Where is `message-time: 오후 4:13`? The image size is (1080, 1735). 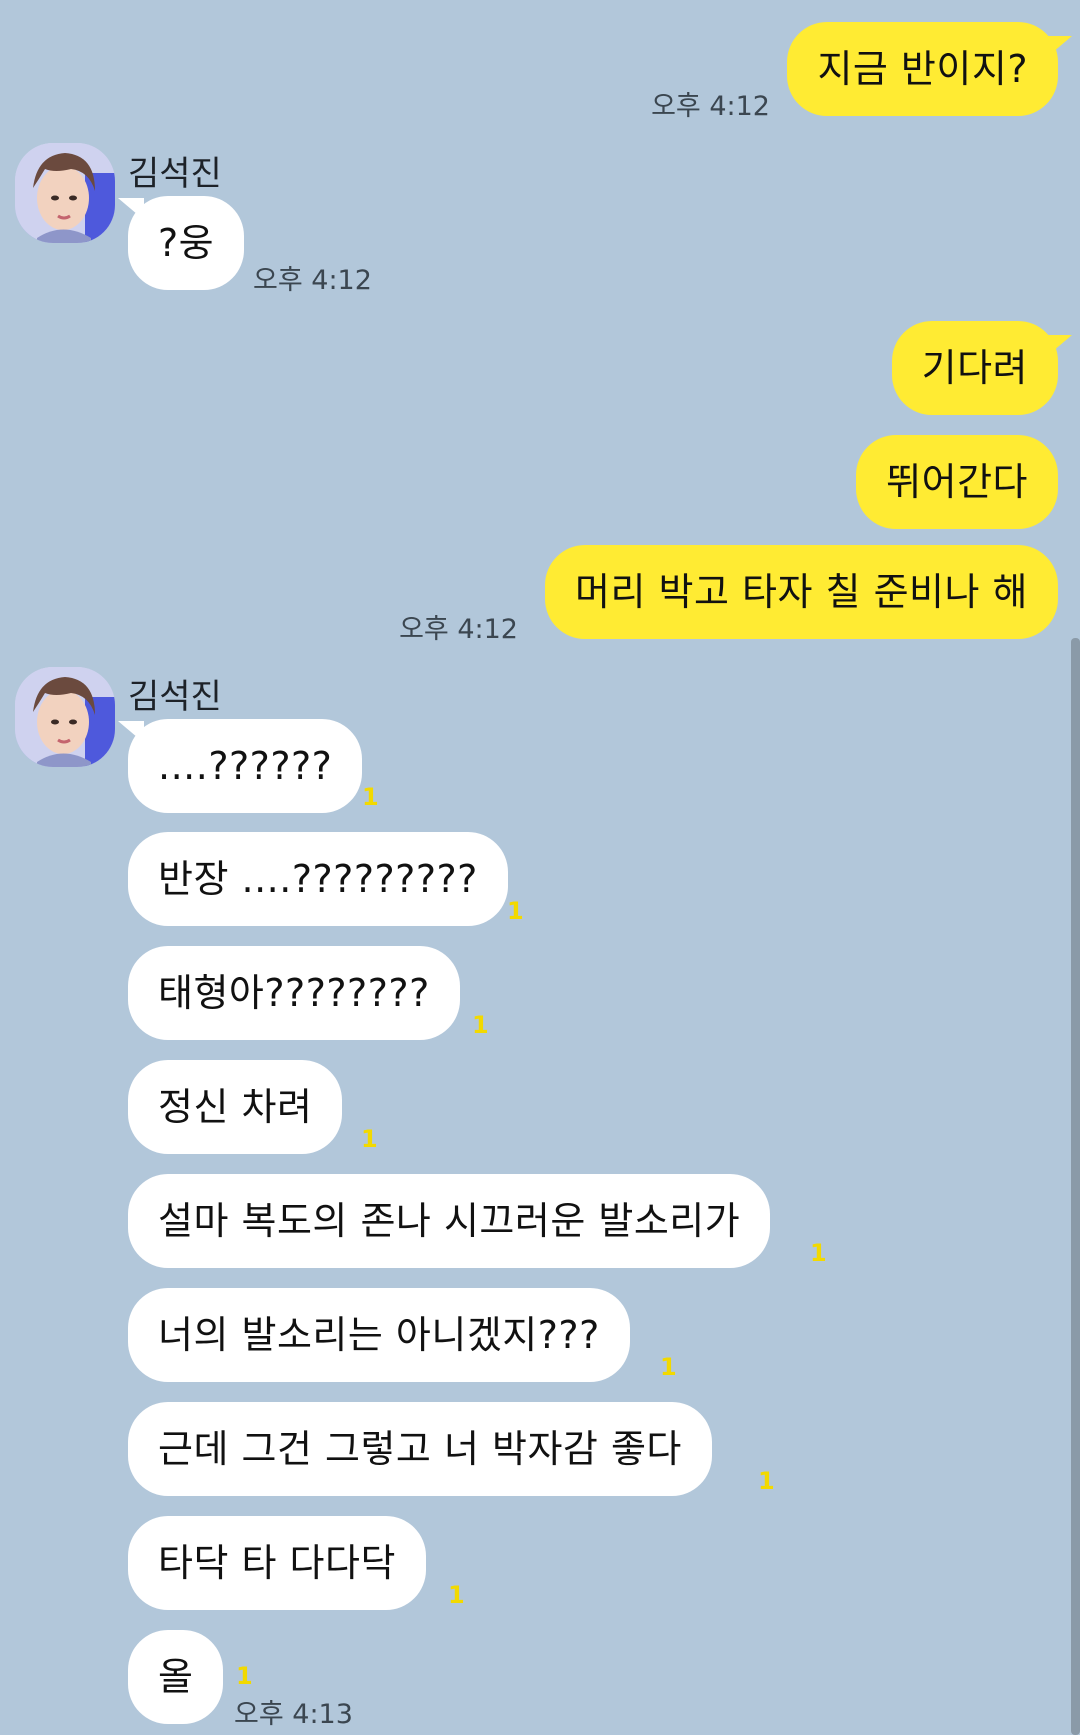
message-time: 오후 4:13 is located at coordinates (293, 1714).